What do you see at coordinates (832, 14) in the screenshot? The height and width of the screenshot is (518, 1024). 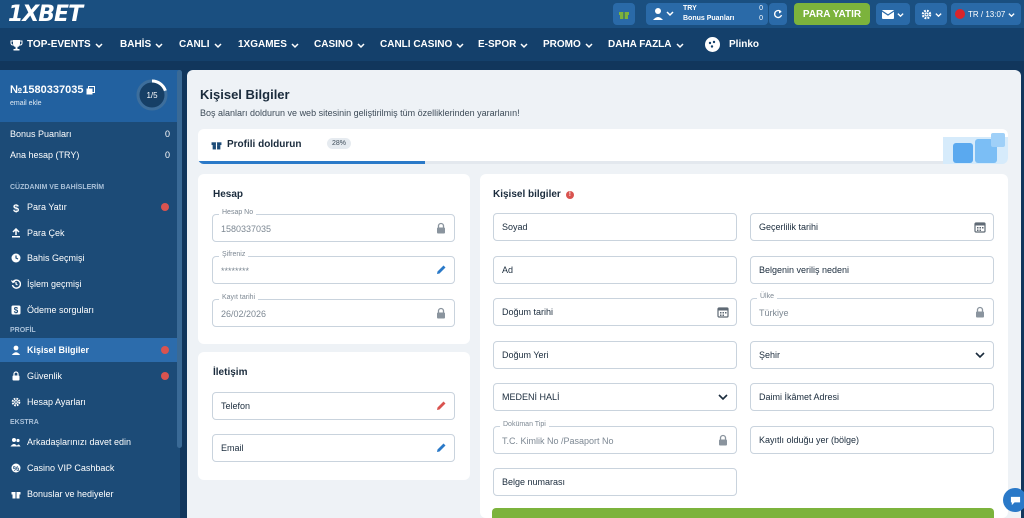 I see `deposit-button: PARA YATIR` at bounding box center [832, 14].